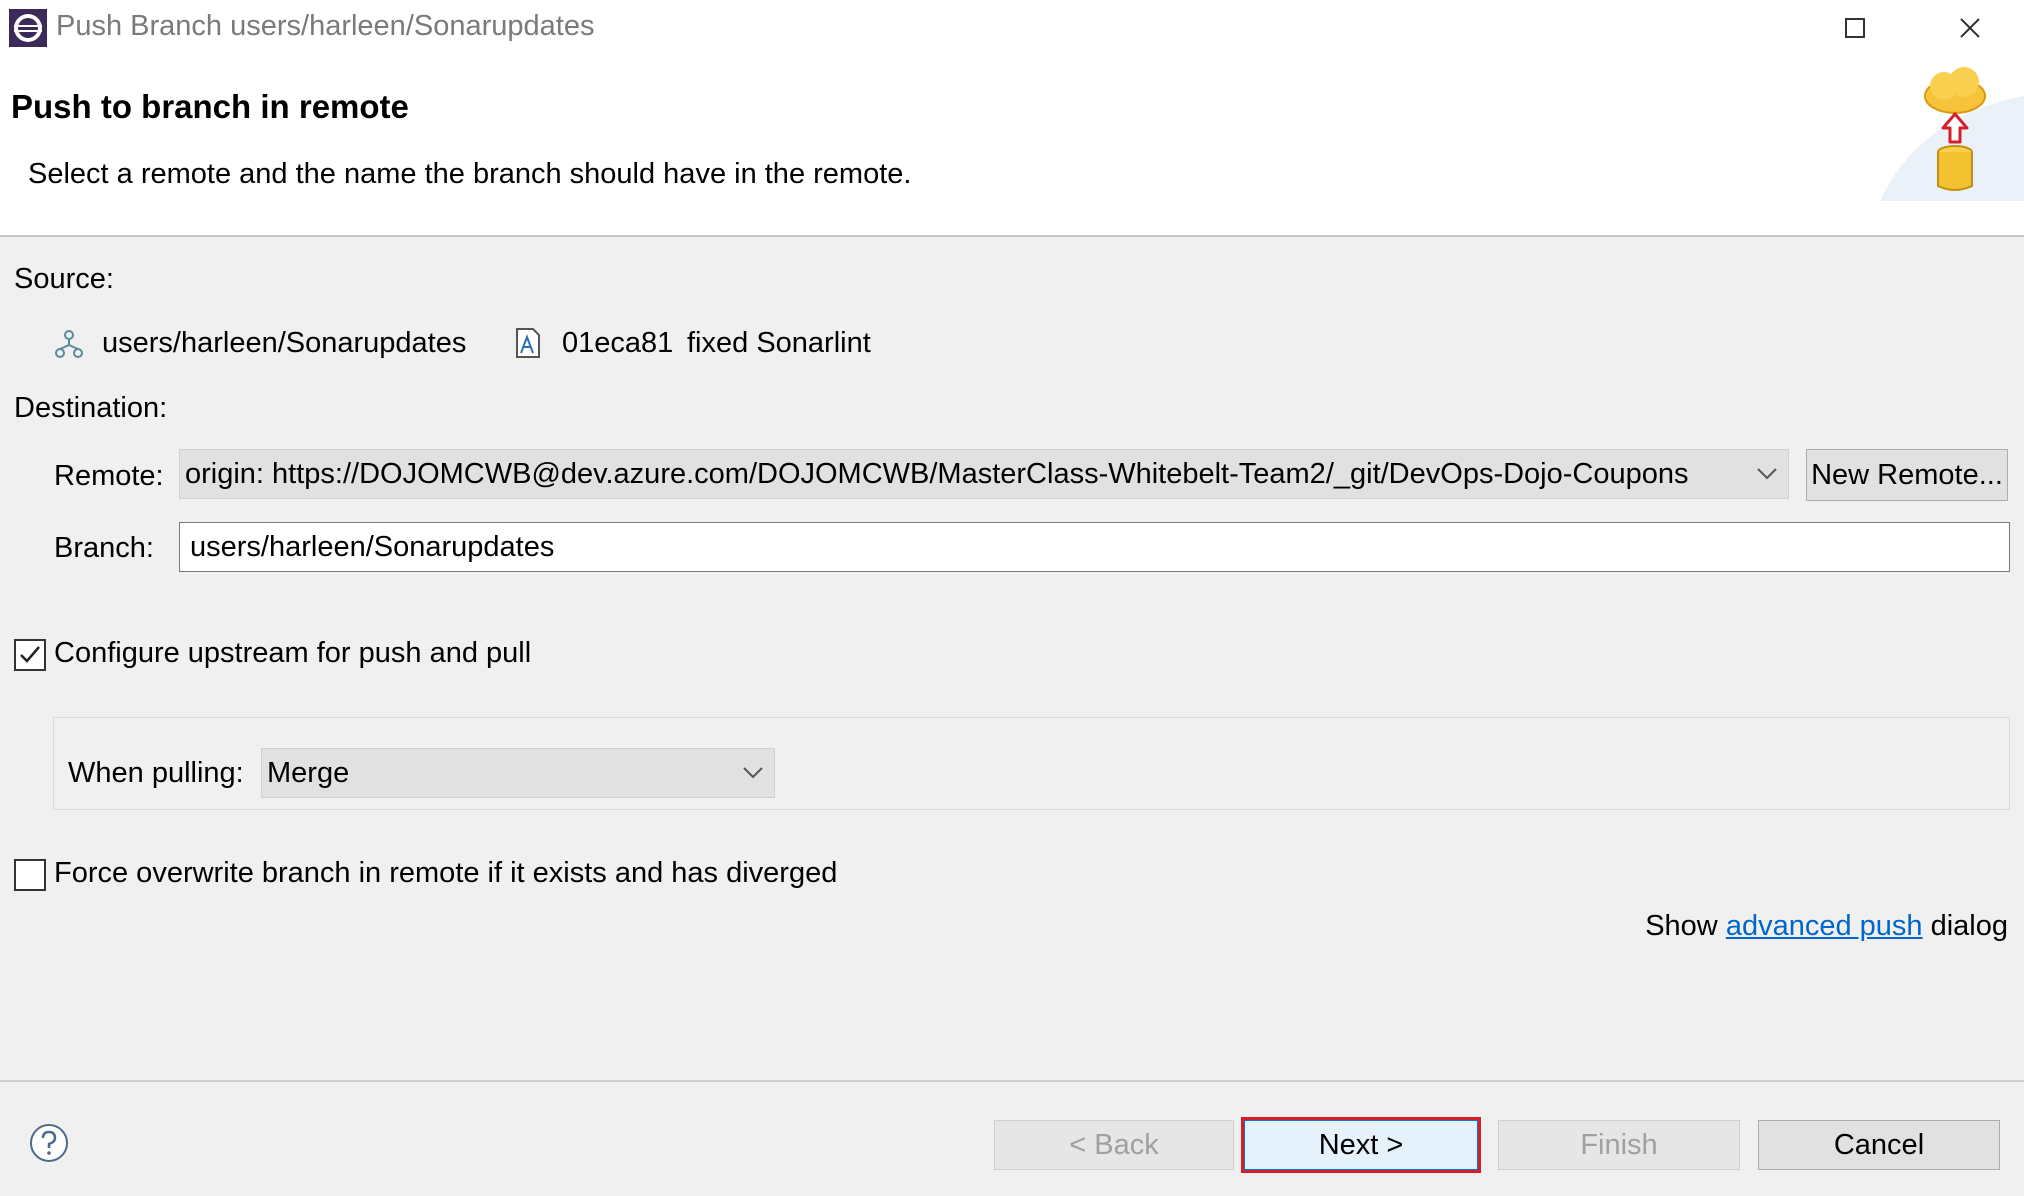  What do you see at coordinates (779, 343) in the screenshot?
I see `commit-message: fixed Sonarlint` at bounding box center [779, 343].